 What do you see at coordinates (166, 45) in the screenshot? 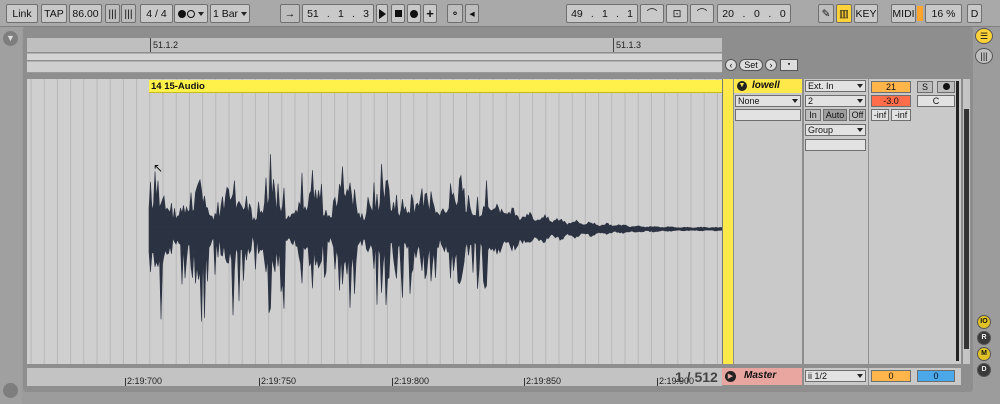
I see `ruler-label: 51.1.2` at bounding box center [166, 45].